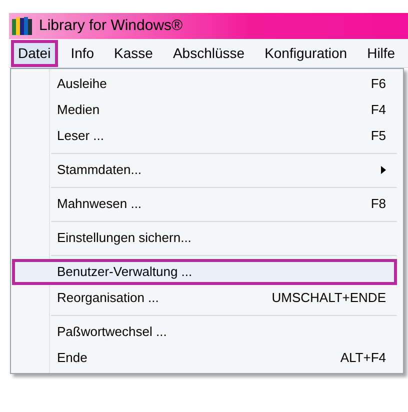 The image size is (408, 412). What do you see at coordinates (204, 358) in the screenshot?
I see `menu-item: Ende ALT+F4` at bounding box center [204, 358].